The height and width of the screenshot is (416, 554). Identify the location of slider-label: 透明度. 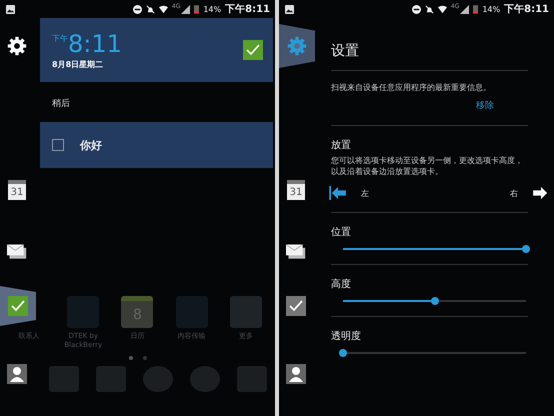
(346, 336).